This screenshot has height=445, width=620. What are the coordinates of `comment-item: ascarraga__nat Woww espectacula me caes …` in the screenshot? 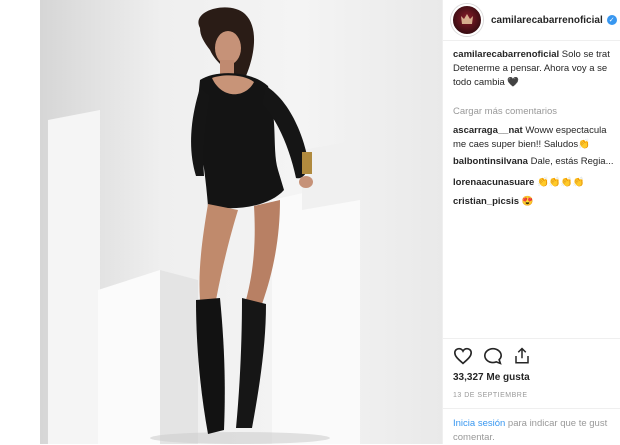 It's located at (536, 138).